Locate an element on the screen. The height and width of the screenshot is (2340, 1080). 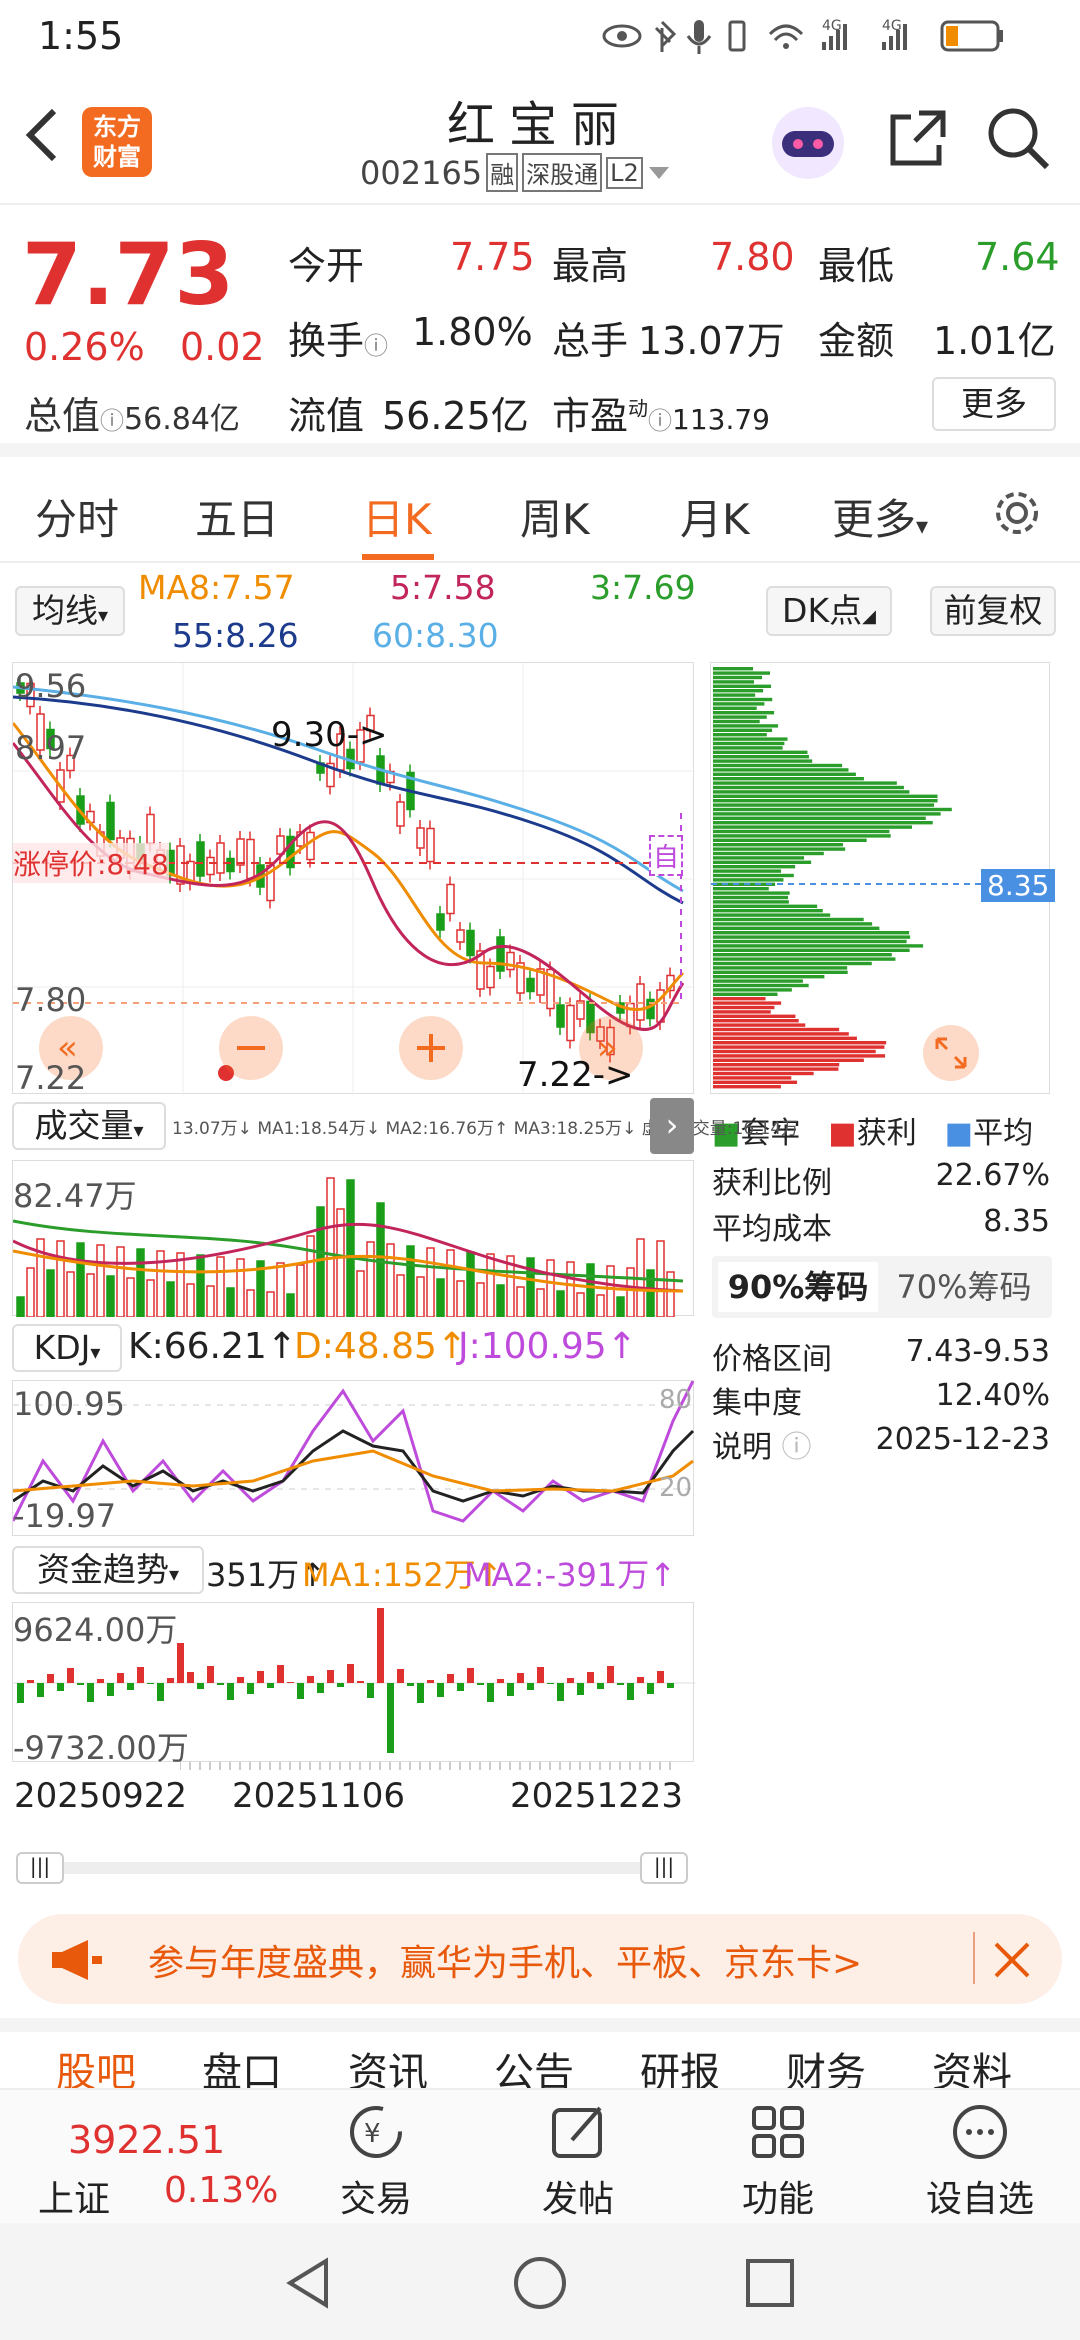
tab-intraday: 分时 is located at coordinates (77, 516).